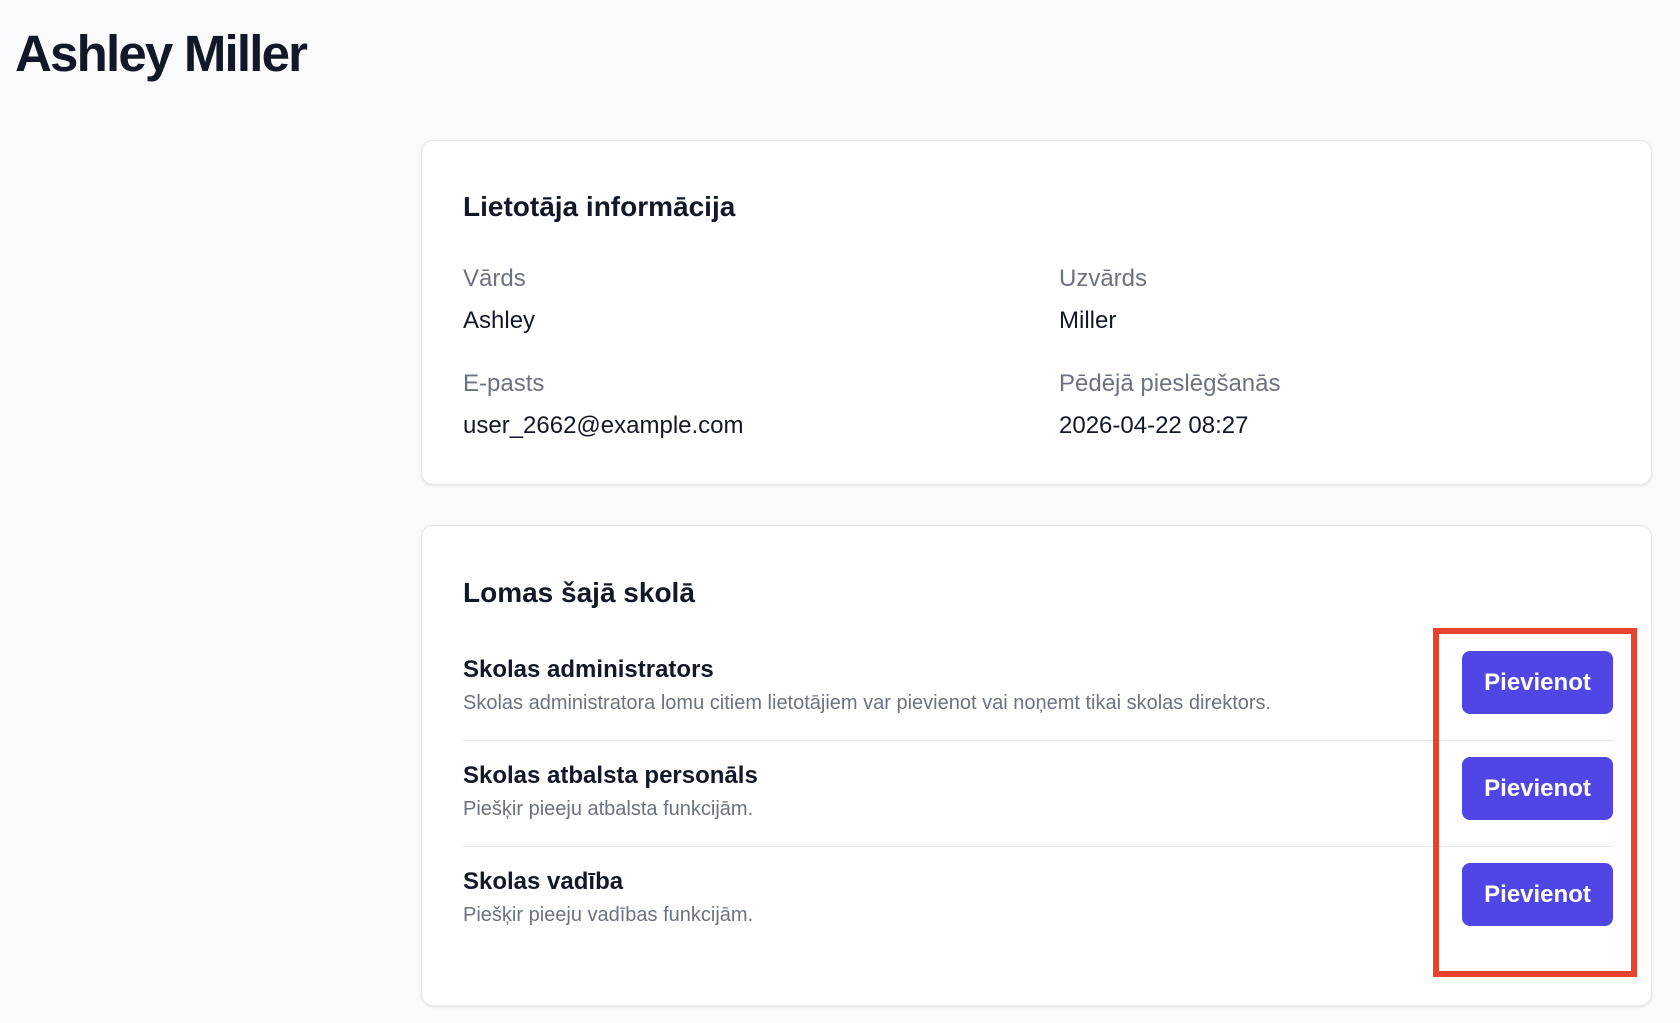 The image size is (1680, 1023). Describe the element at coordinates (543, 881) in the screenshot. I see `role-name: Skolas vadība` at that location.